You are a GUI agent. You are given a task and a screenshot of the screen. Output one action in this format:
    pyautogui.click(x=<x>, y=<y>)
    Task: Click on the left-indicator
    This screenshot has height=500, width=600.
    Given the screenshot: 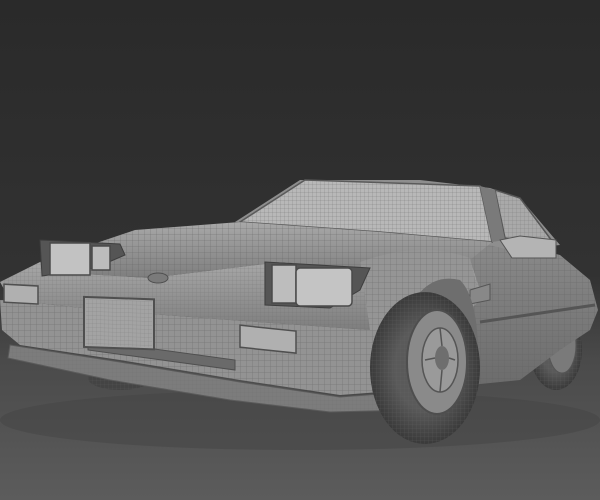 What is the action you would take?
    pyautogui.click(x=21, y=294)
    